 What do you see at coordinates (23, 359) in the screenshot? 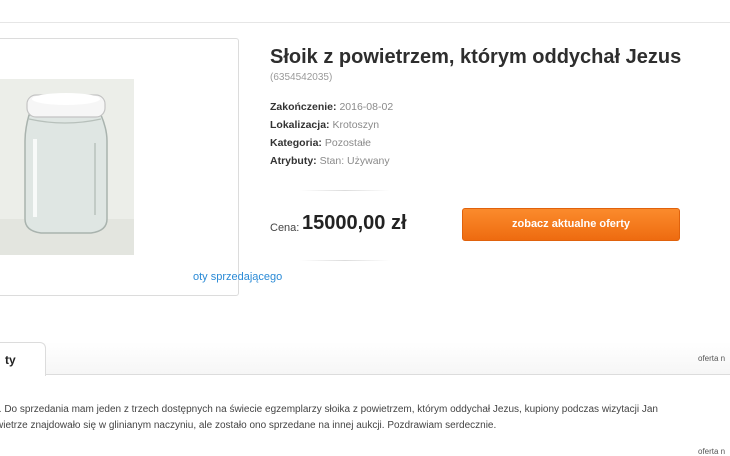
I see `tab-description: ty` at bounding box center [23, 359].